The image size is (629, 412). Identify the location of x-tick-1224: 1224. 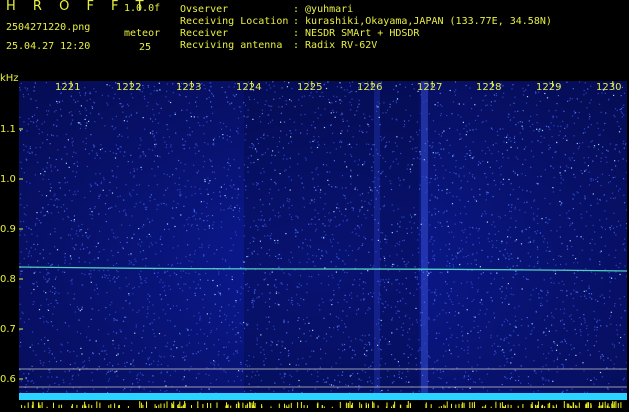
(248, 87).